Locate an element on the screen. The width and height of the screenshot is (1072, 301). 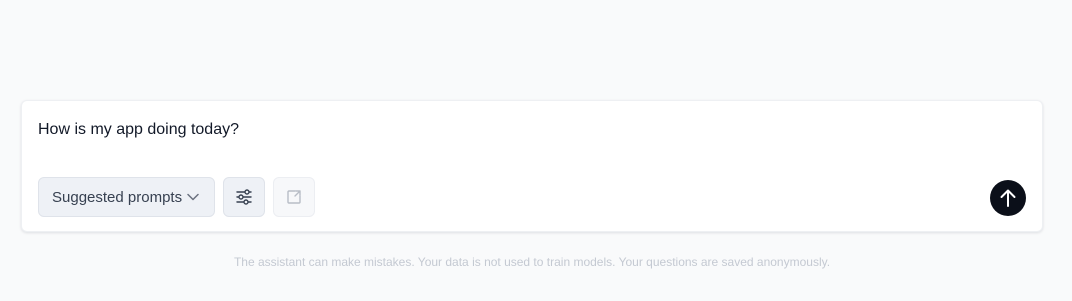
sliders-icon is located at coordinates (244, 197).